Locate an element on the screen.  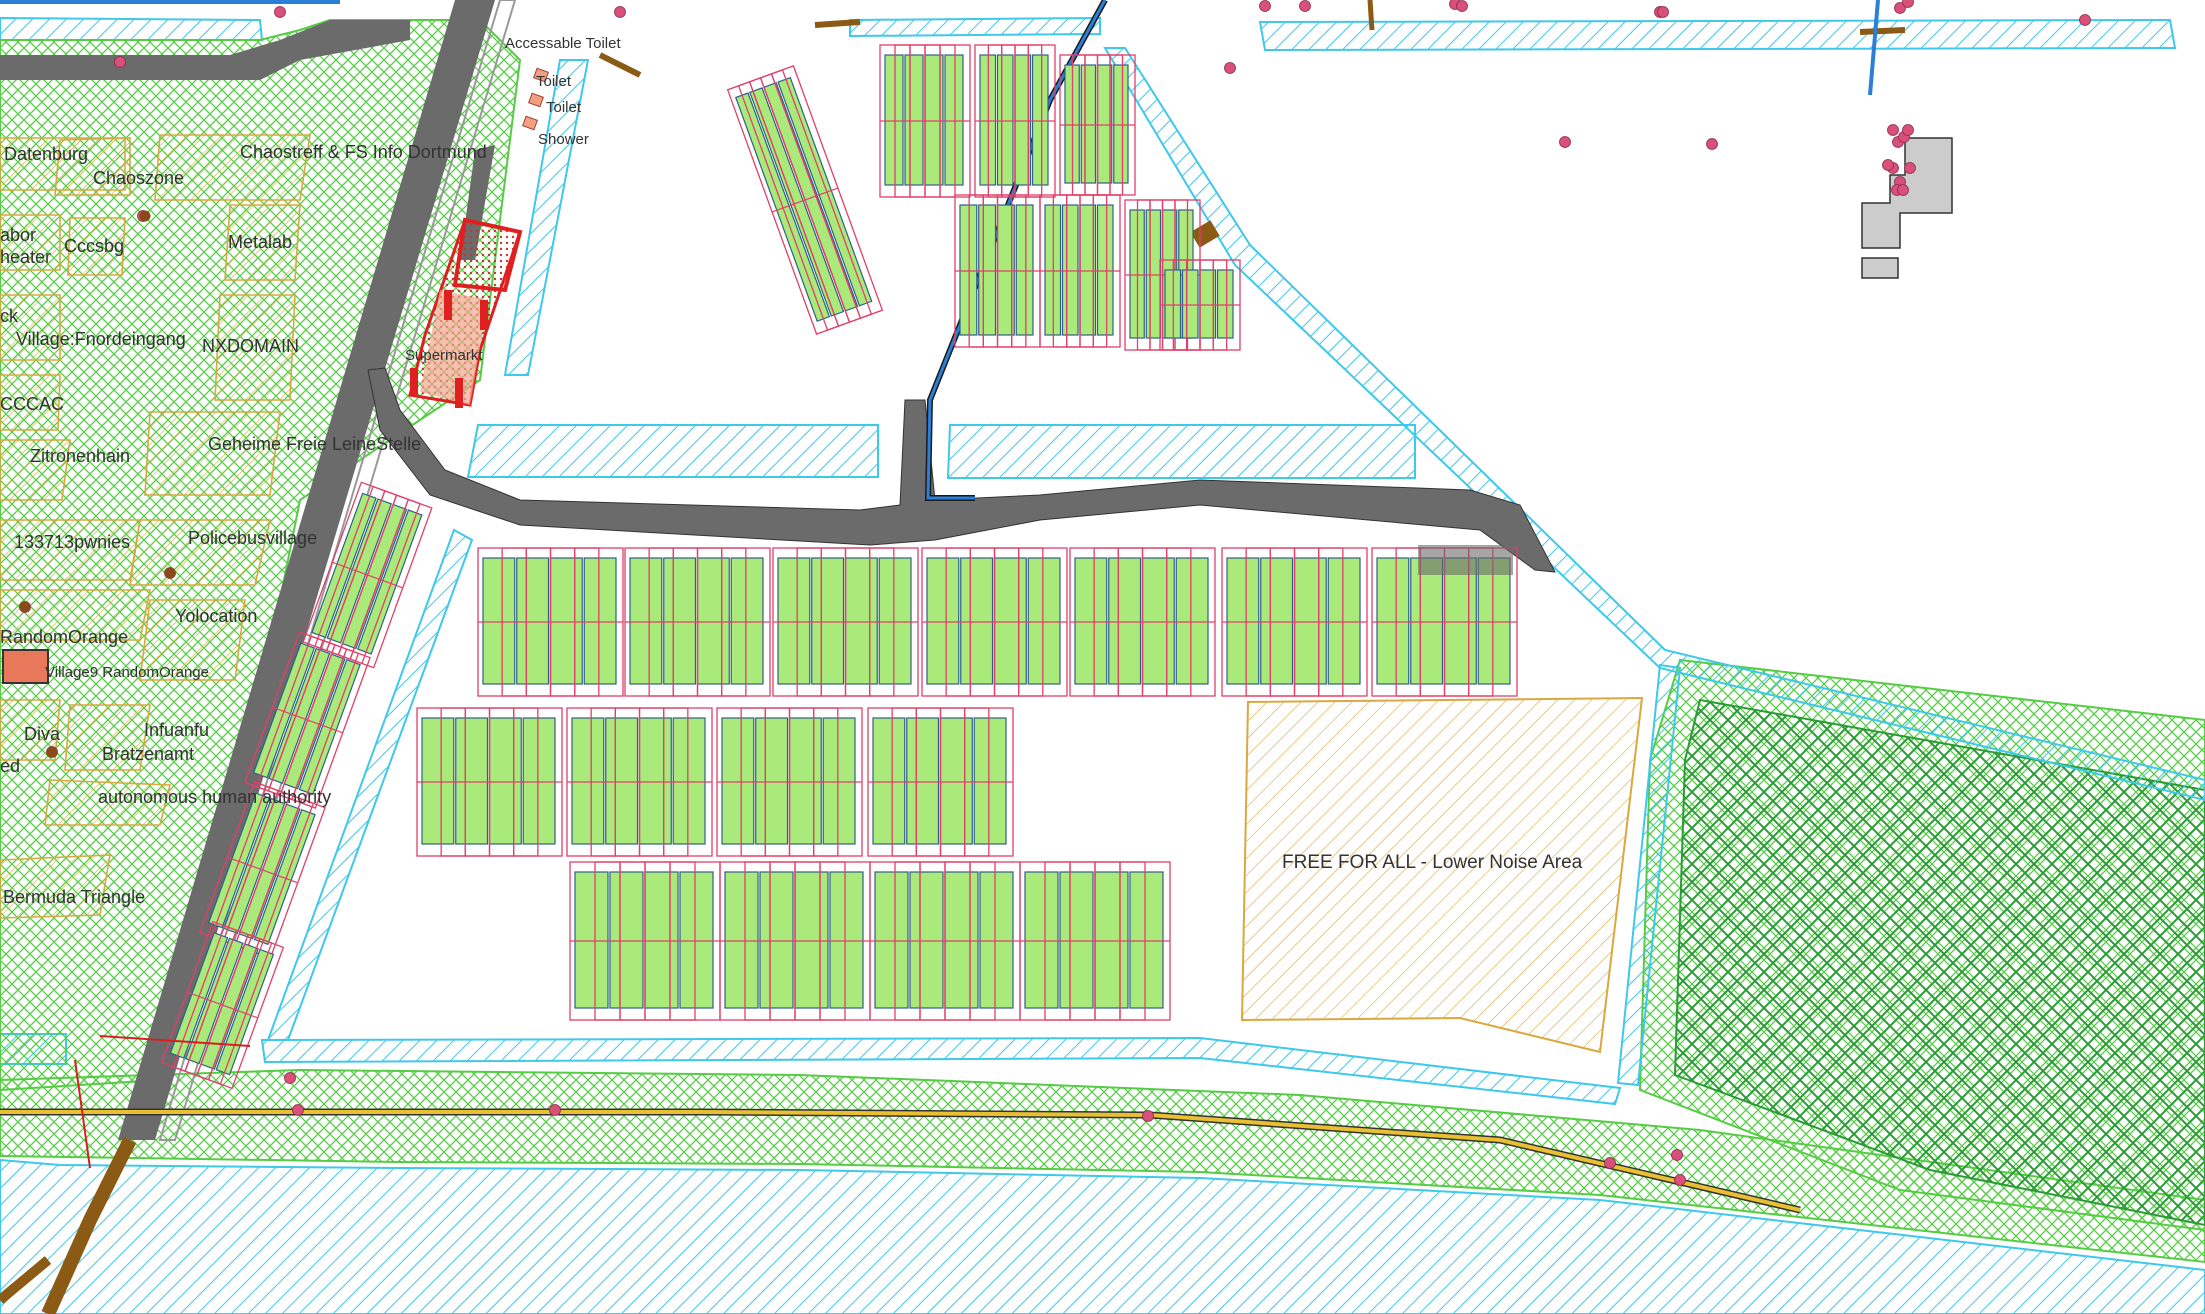
label-policebus: Policebusvillage is located at coordinates (252, 538).